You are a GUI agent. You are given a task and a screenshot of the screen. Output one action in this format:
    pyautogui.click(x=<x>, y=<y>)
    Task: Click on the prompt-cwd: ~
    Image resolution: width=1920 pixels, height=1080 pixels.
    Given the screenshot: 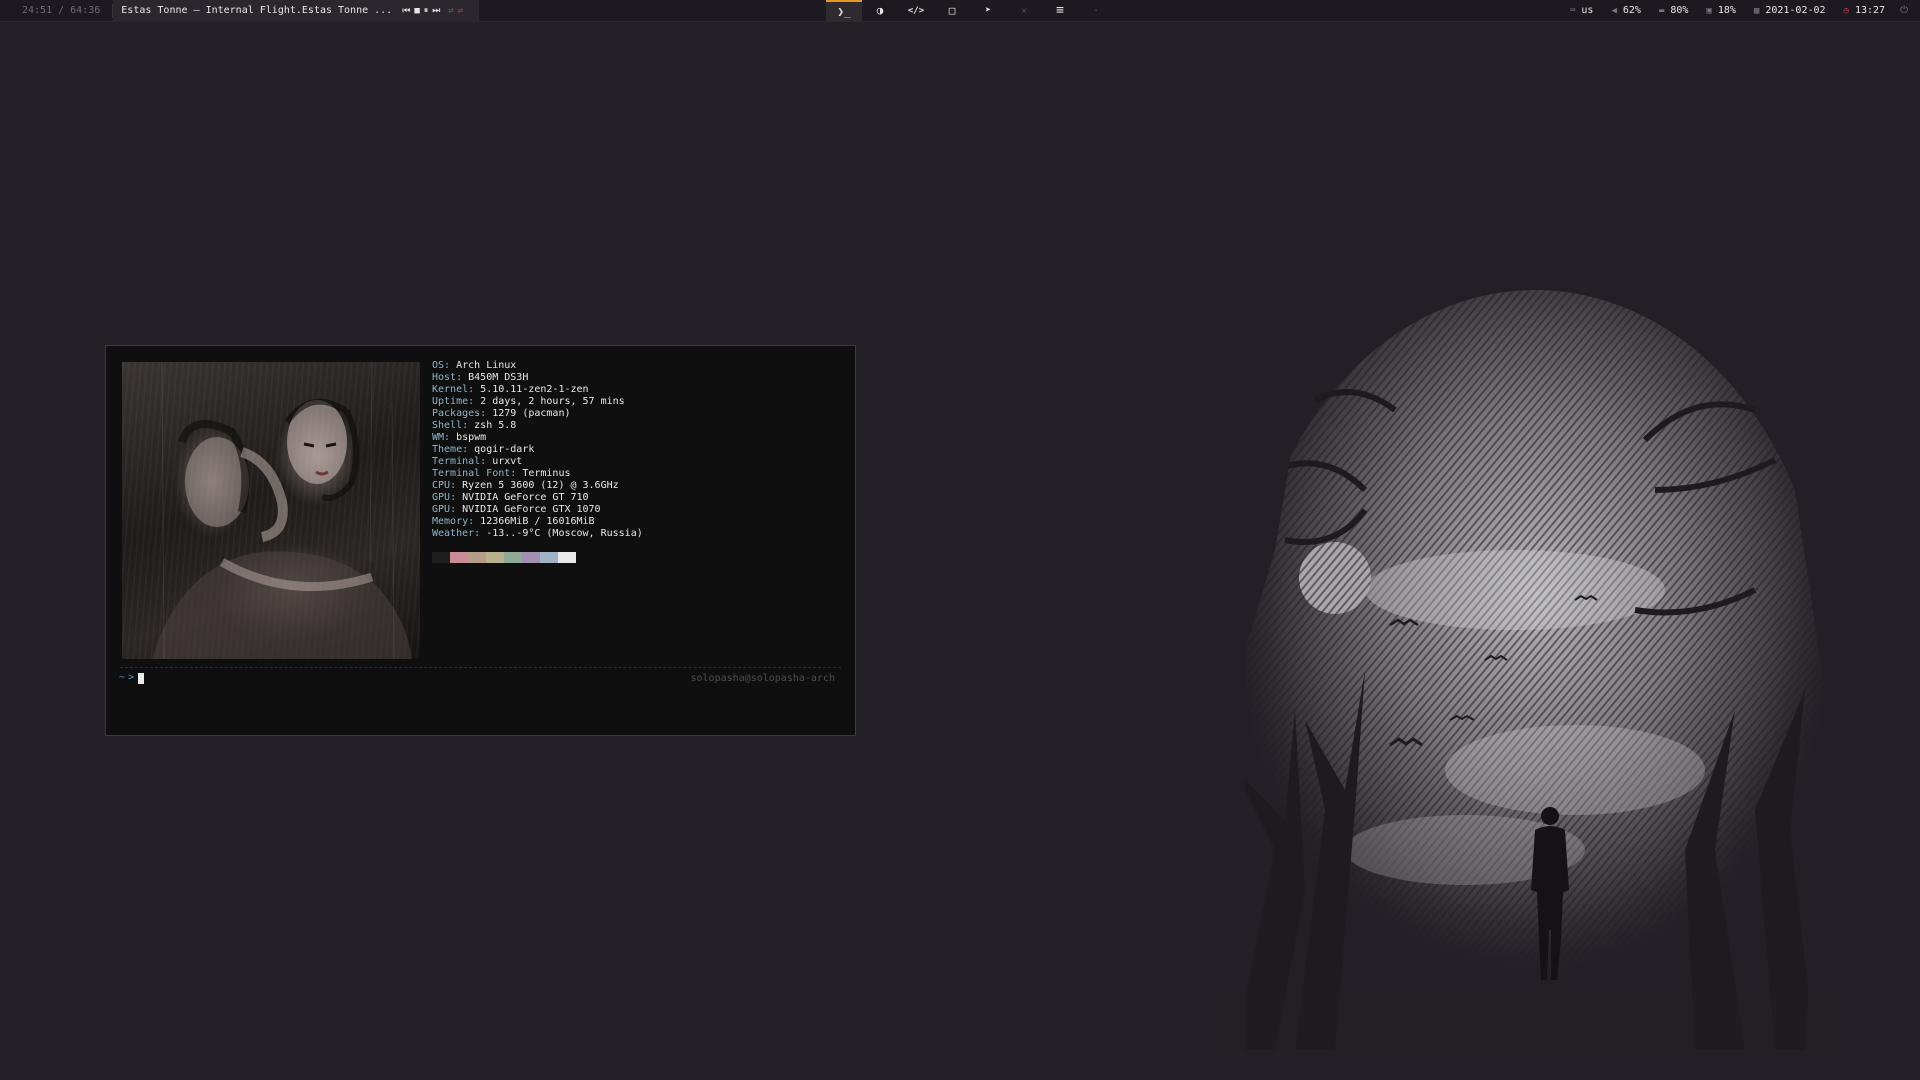 What is the action you would take?
    pyautogui.click(x=122, y=677)
    